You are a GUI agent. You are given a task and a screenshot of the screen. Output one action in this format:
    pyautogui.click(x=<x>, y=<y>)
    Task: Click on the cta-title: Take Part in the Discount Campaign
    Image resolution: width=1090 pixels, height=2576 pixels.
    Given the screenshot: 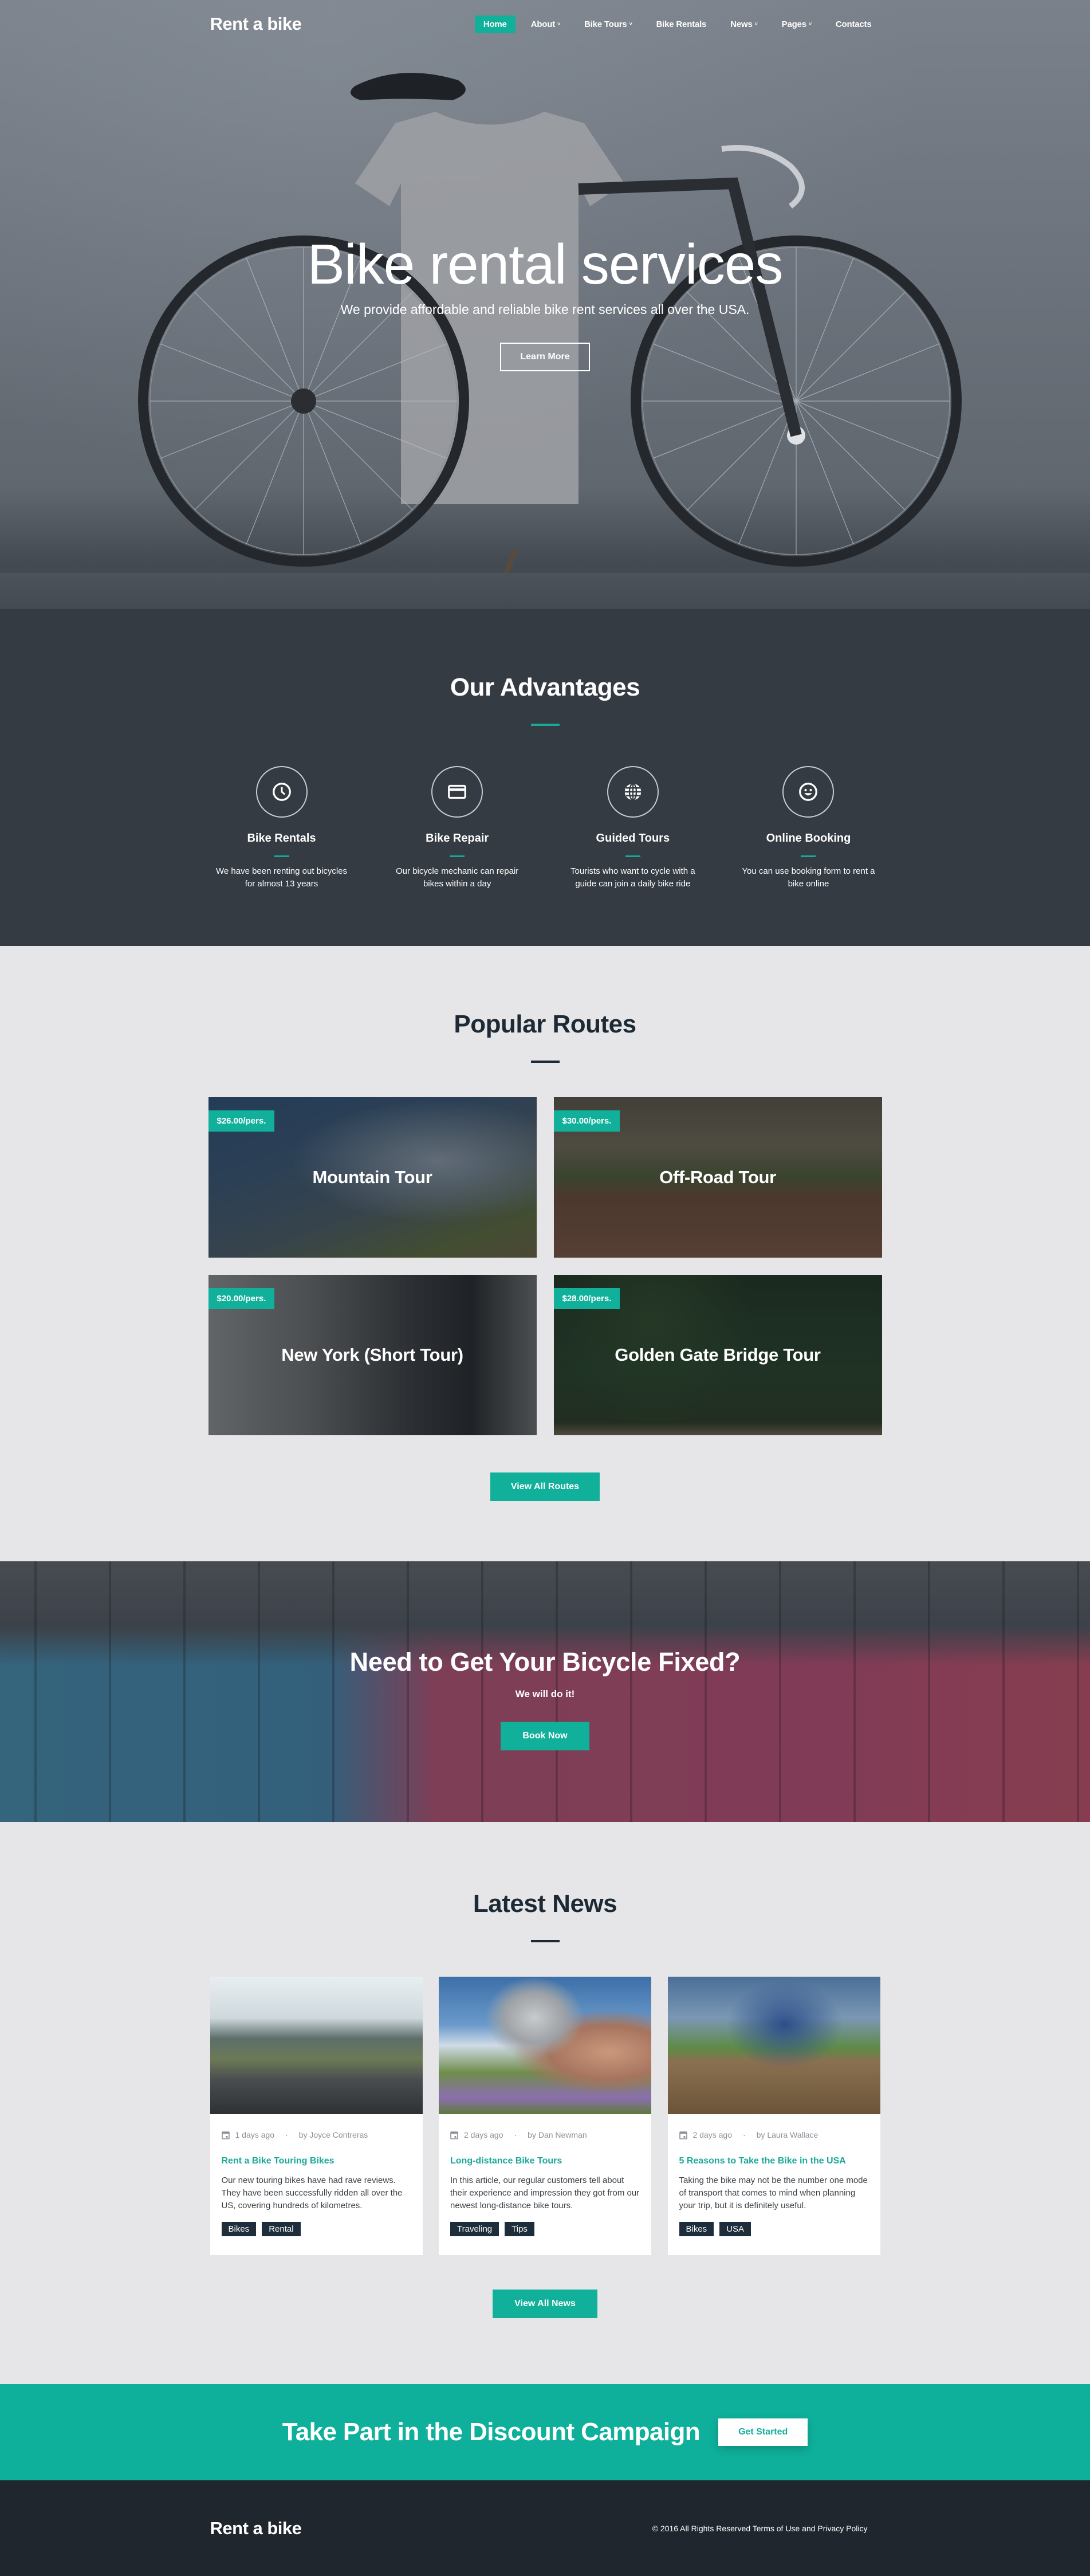 What is the action you would take?
    pyautogui.click(x=491, y=2432)
    